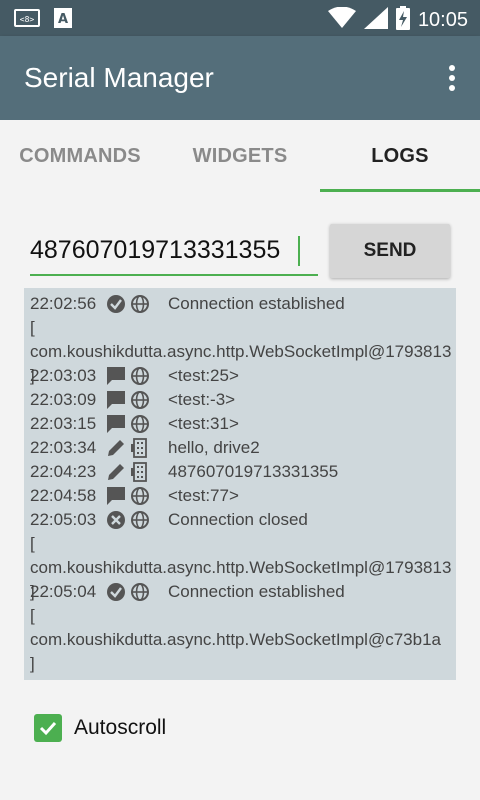  I want to click on close-circle-icon, so click(116, 520).